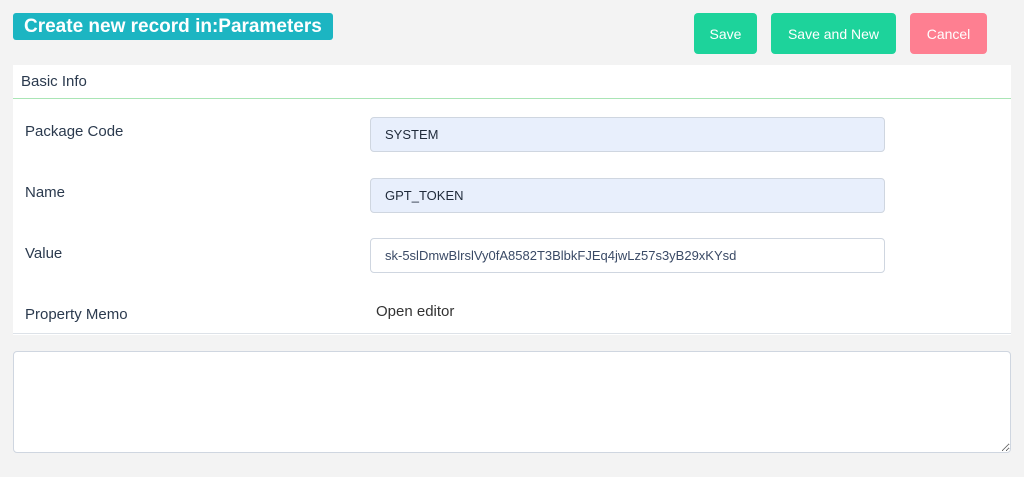 The width and height of the screenshot is (1024, 477). What do you see at coordinates (74, 131) in the screenshot?
I see `package-code-label: Package Code` at bounding box center [74, 131].